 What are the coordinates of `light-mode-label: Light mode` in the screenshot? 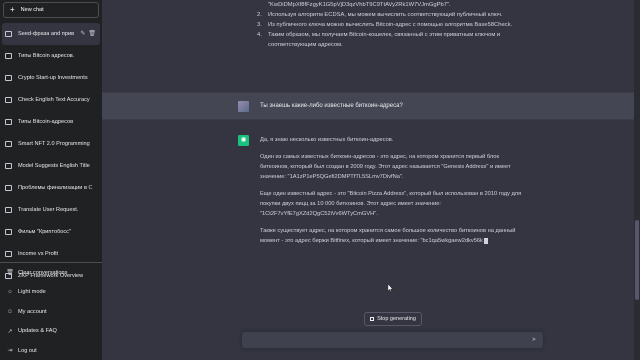 It's located at (32, 292).